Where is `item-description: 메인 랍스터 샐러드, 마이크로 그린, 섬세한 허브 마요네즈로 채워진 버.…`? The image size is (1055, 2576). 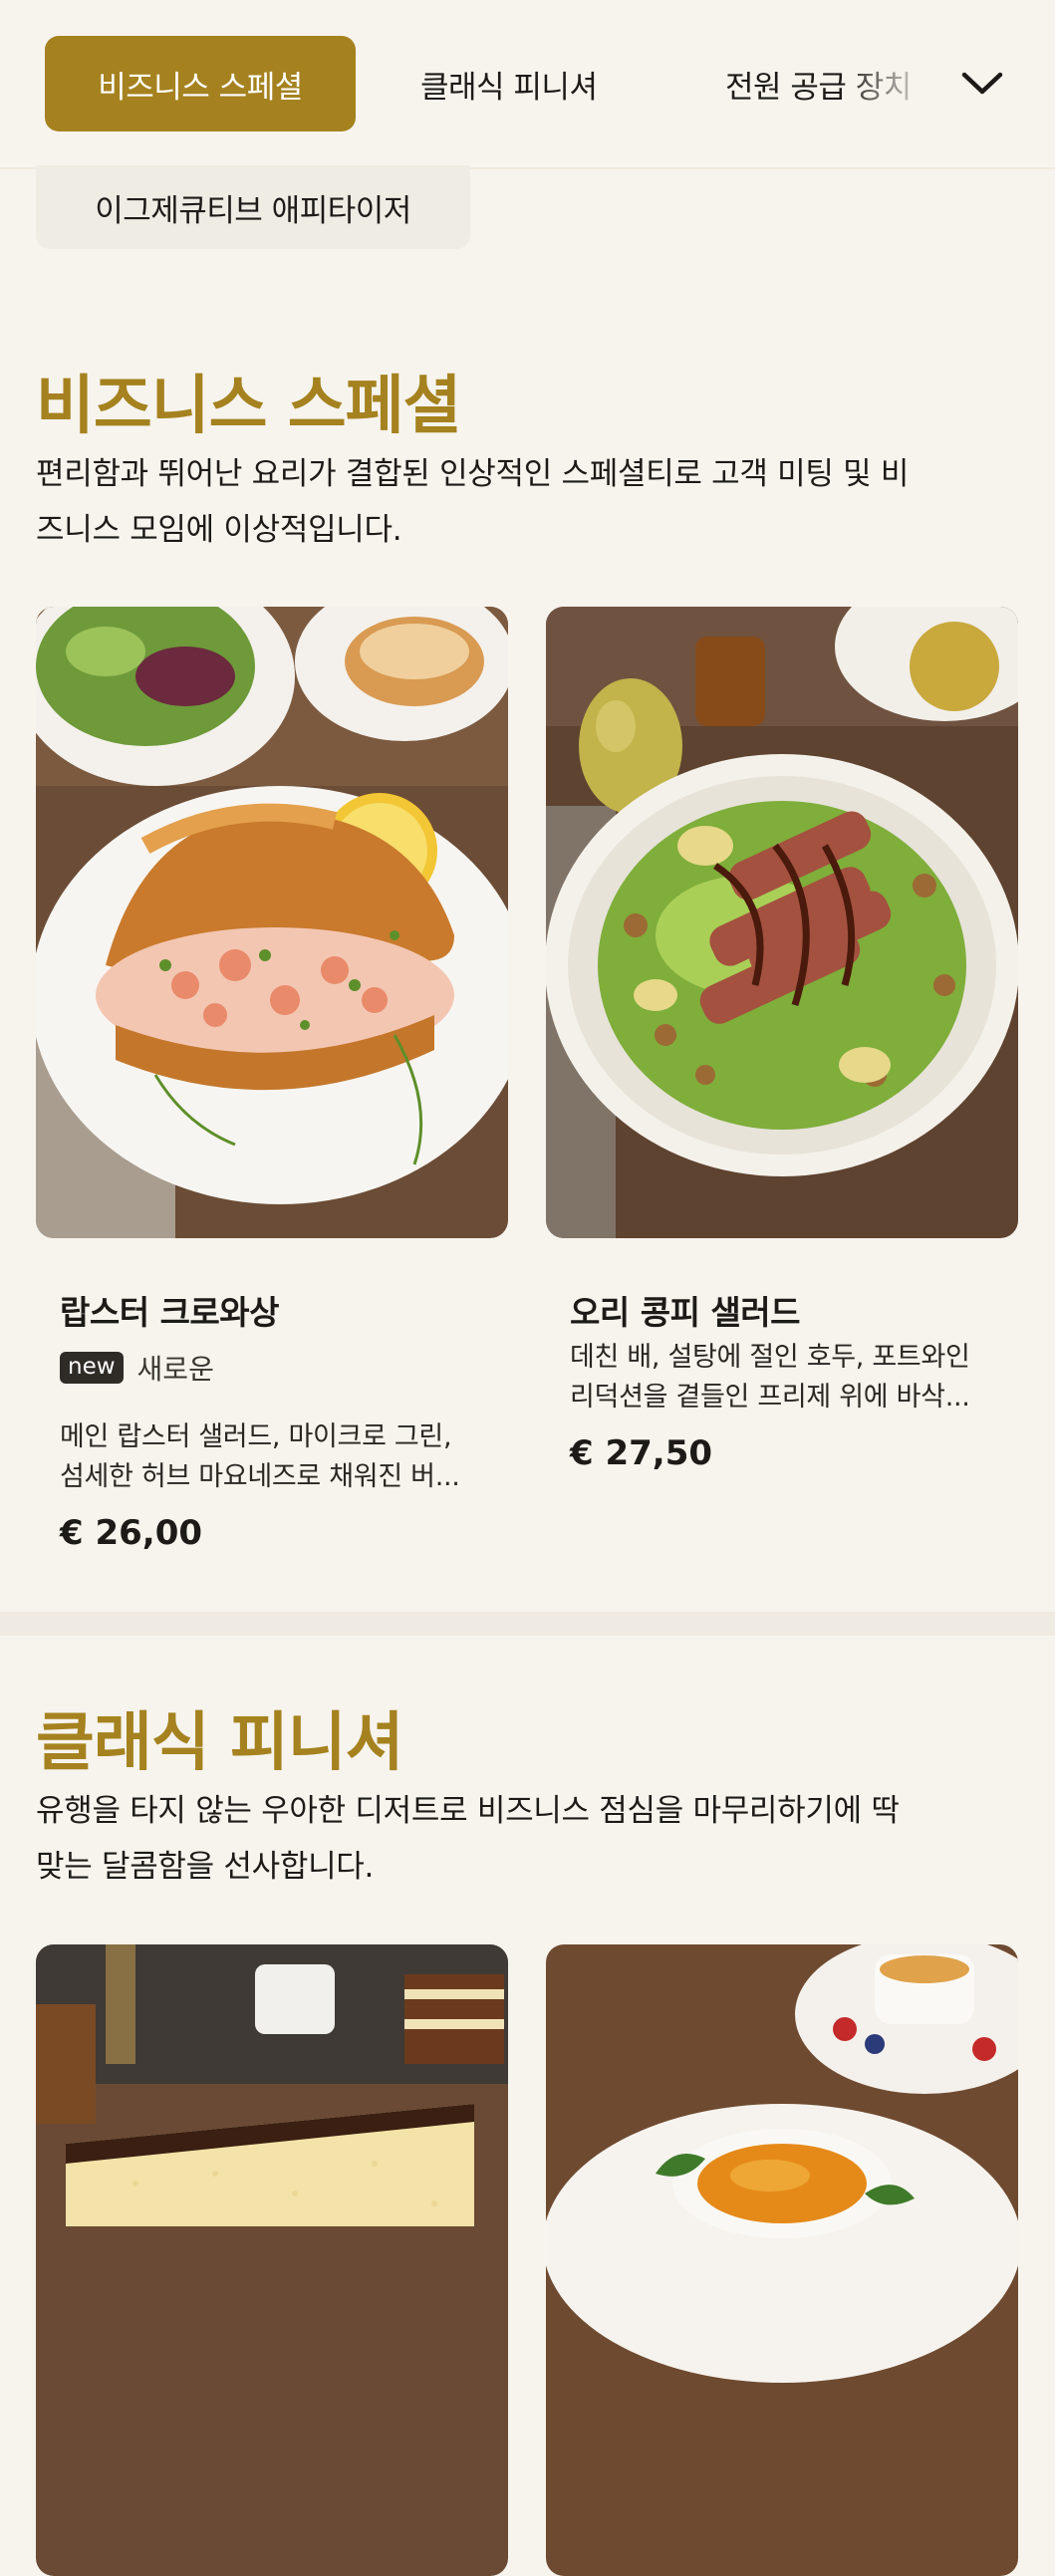 item-description: 메인 랍스터 샐러드, 마이크로 그린, 섬세한 허브 마요네즈로 채워진 버.… is located at coordinates (260, 1456).